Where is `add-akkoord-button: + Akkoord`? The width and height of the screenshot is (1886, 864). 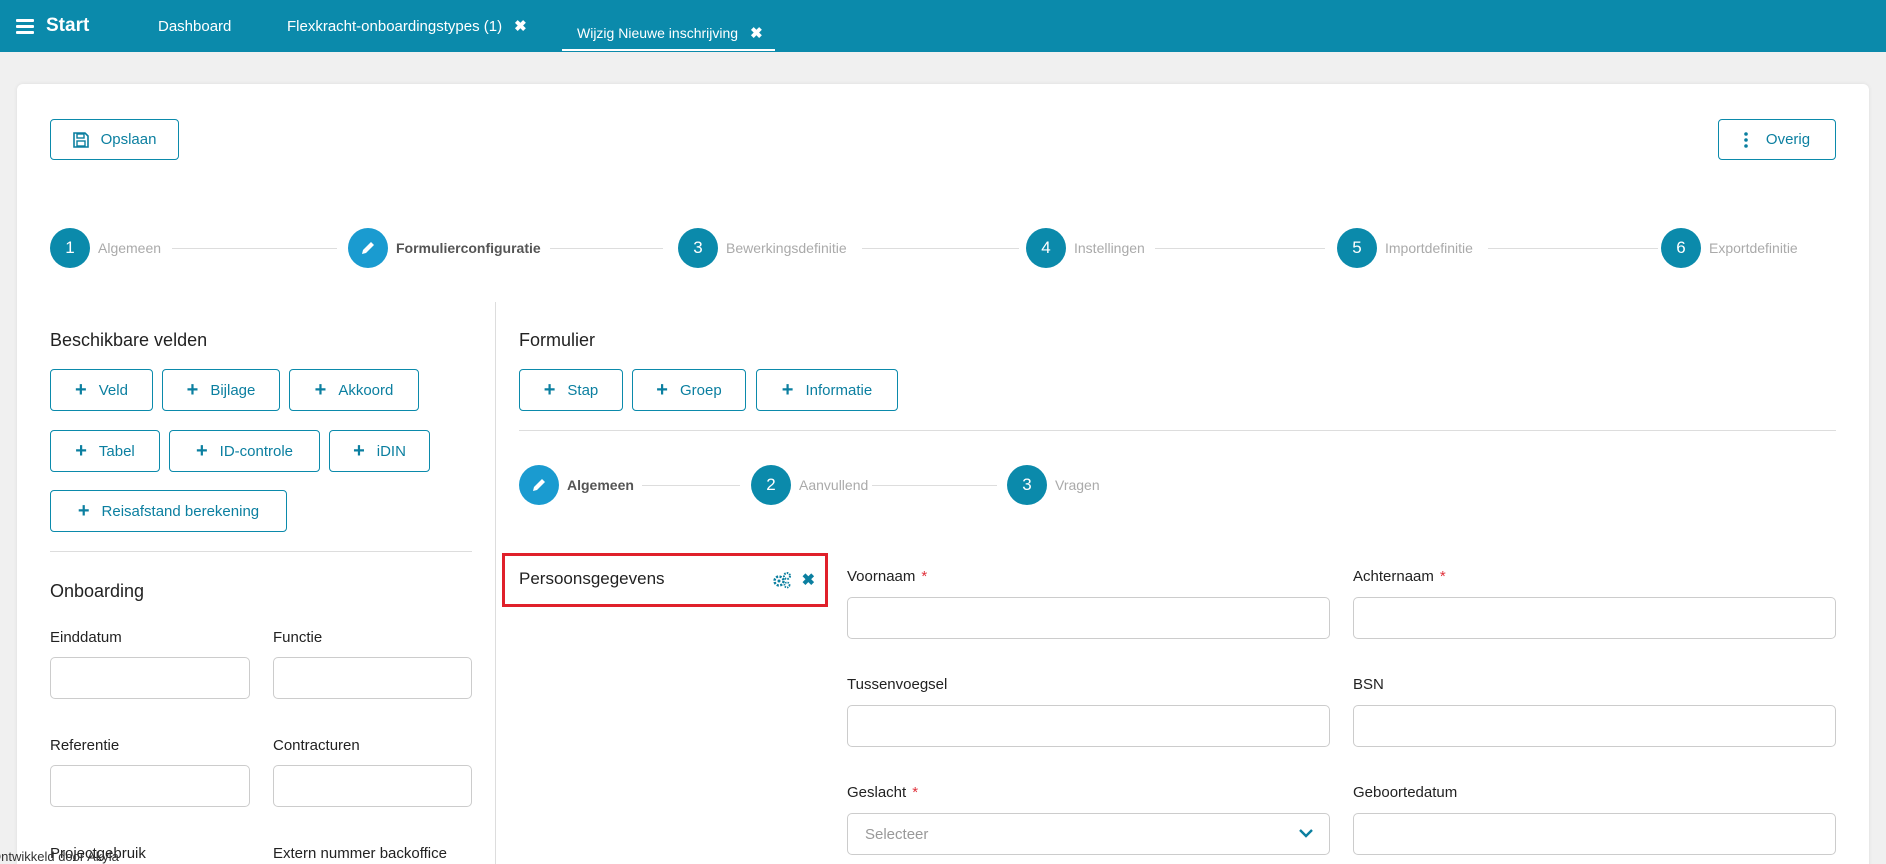 add-akkoord-button: + Akkoord is located at coordinates (354, 390).